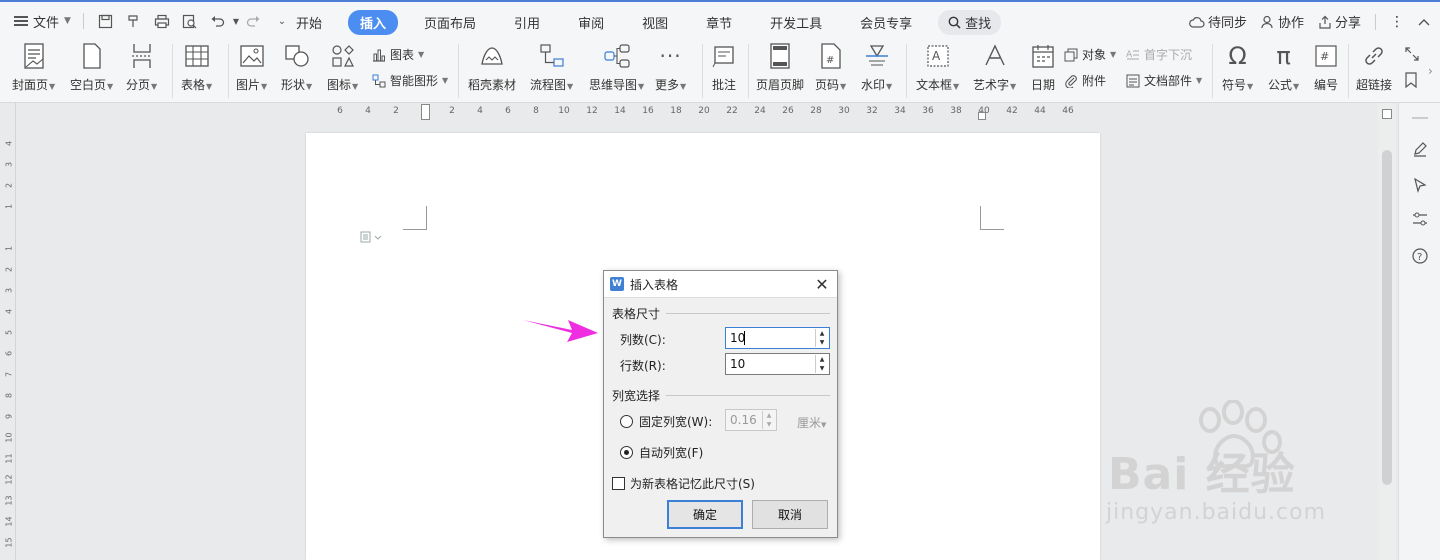 This screenshot has width=1440, height=560. I want to click on indent-marker, so click(425, 112).